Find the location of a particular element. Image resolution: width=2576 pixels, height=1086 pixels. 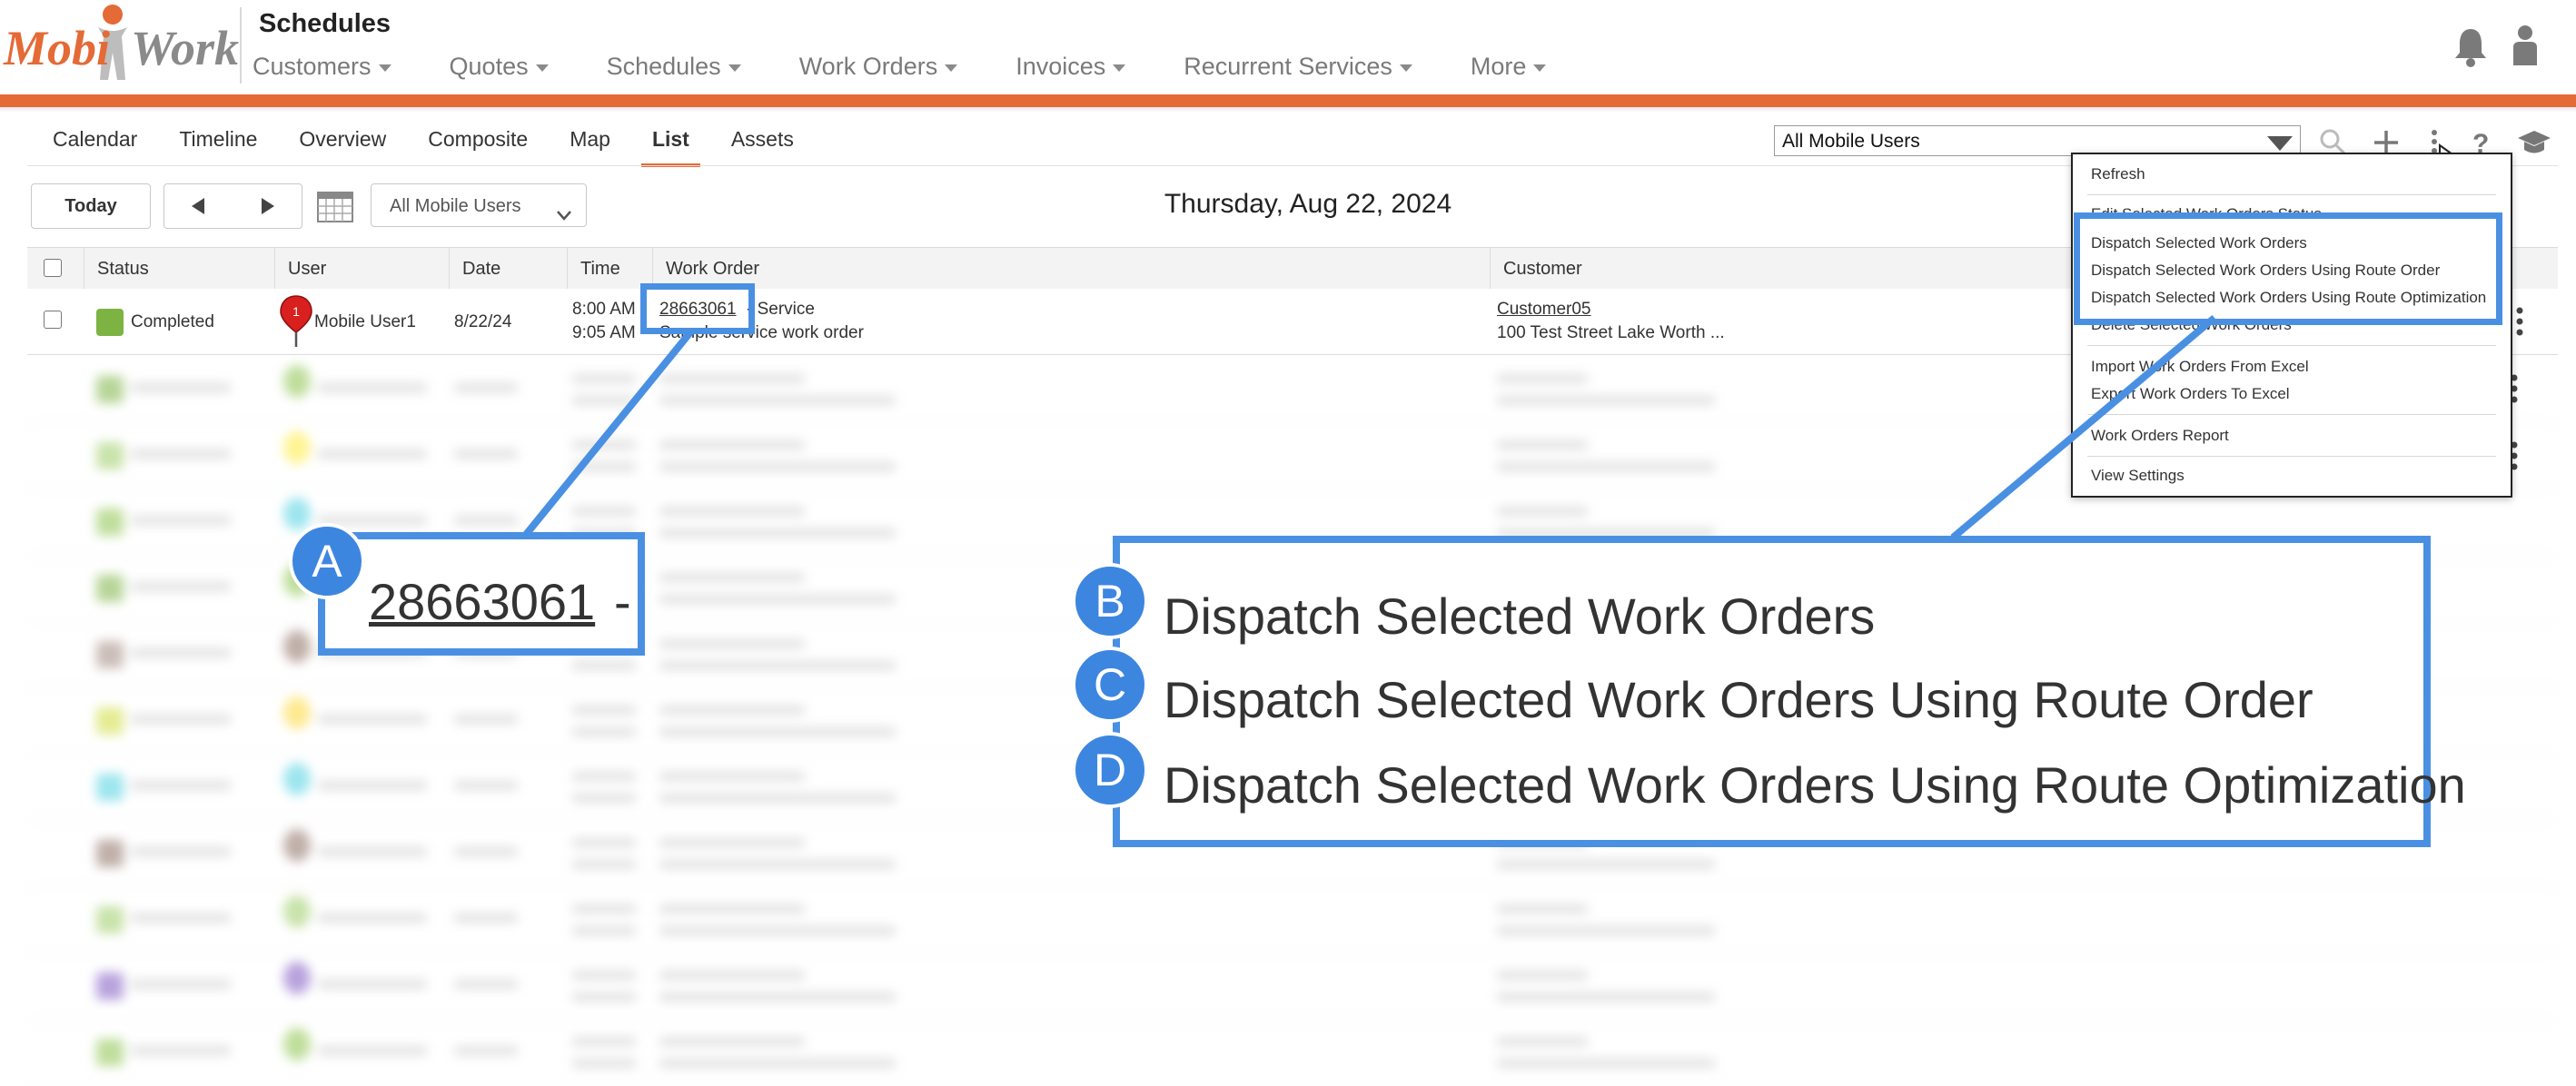

row-more-icon is located at coordinates (2519, 323).